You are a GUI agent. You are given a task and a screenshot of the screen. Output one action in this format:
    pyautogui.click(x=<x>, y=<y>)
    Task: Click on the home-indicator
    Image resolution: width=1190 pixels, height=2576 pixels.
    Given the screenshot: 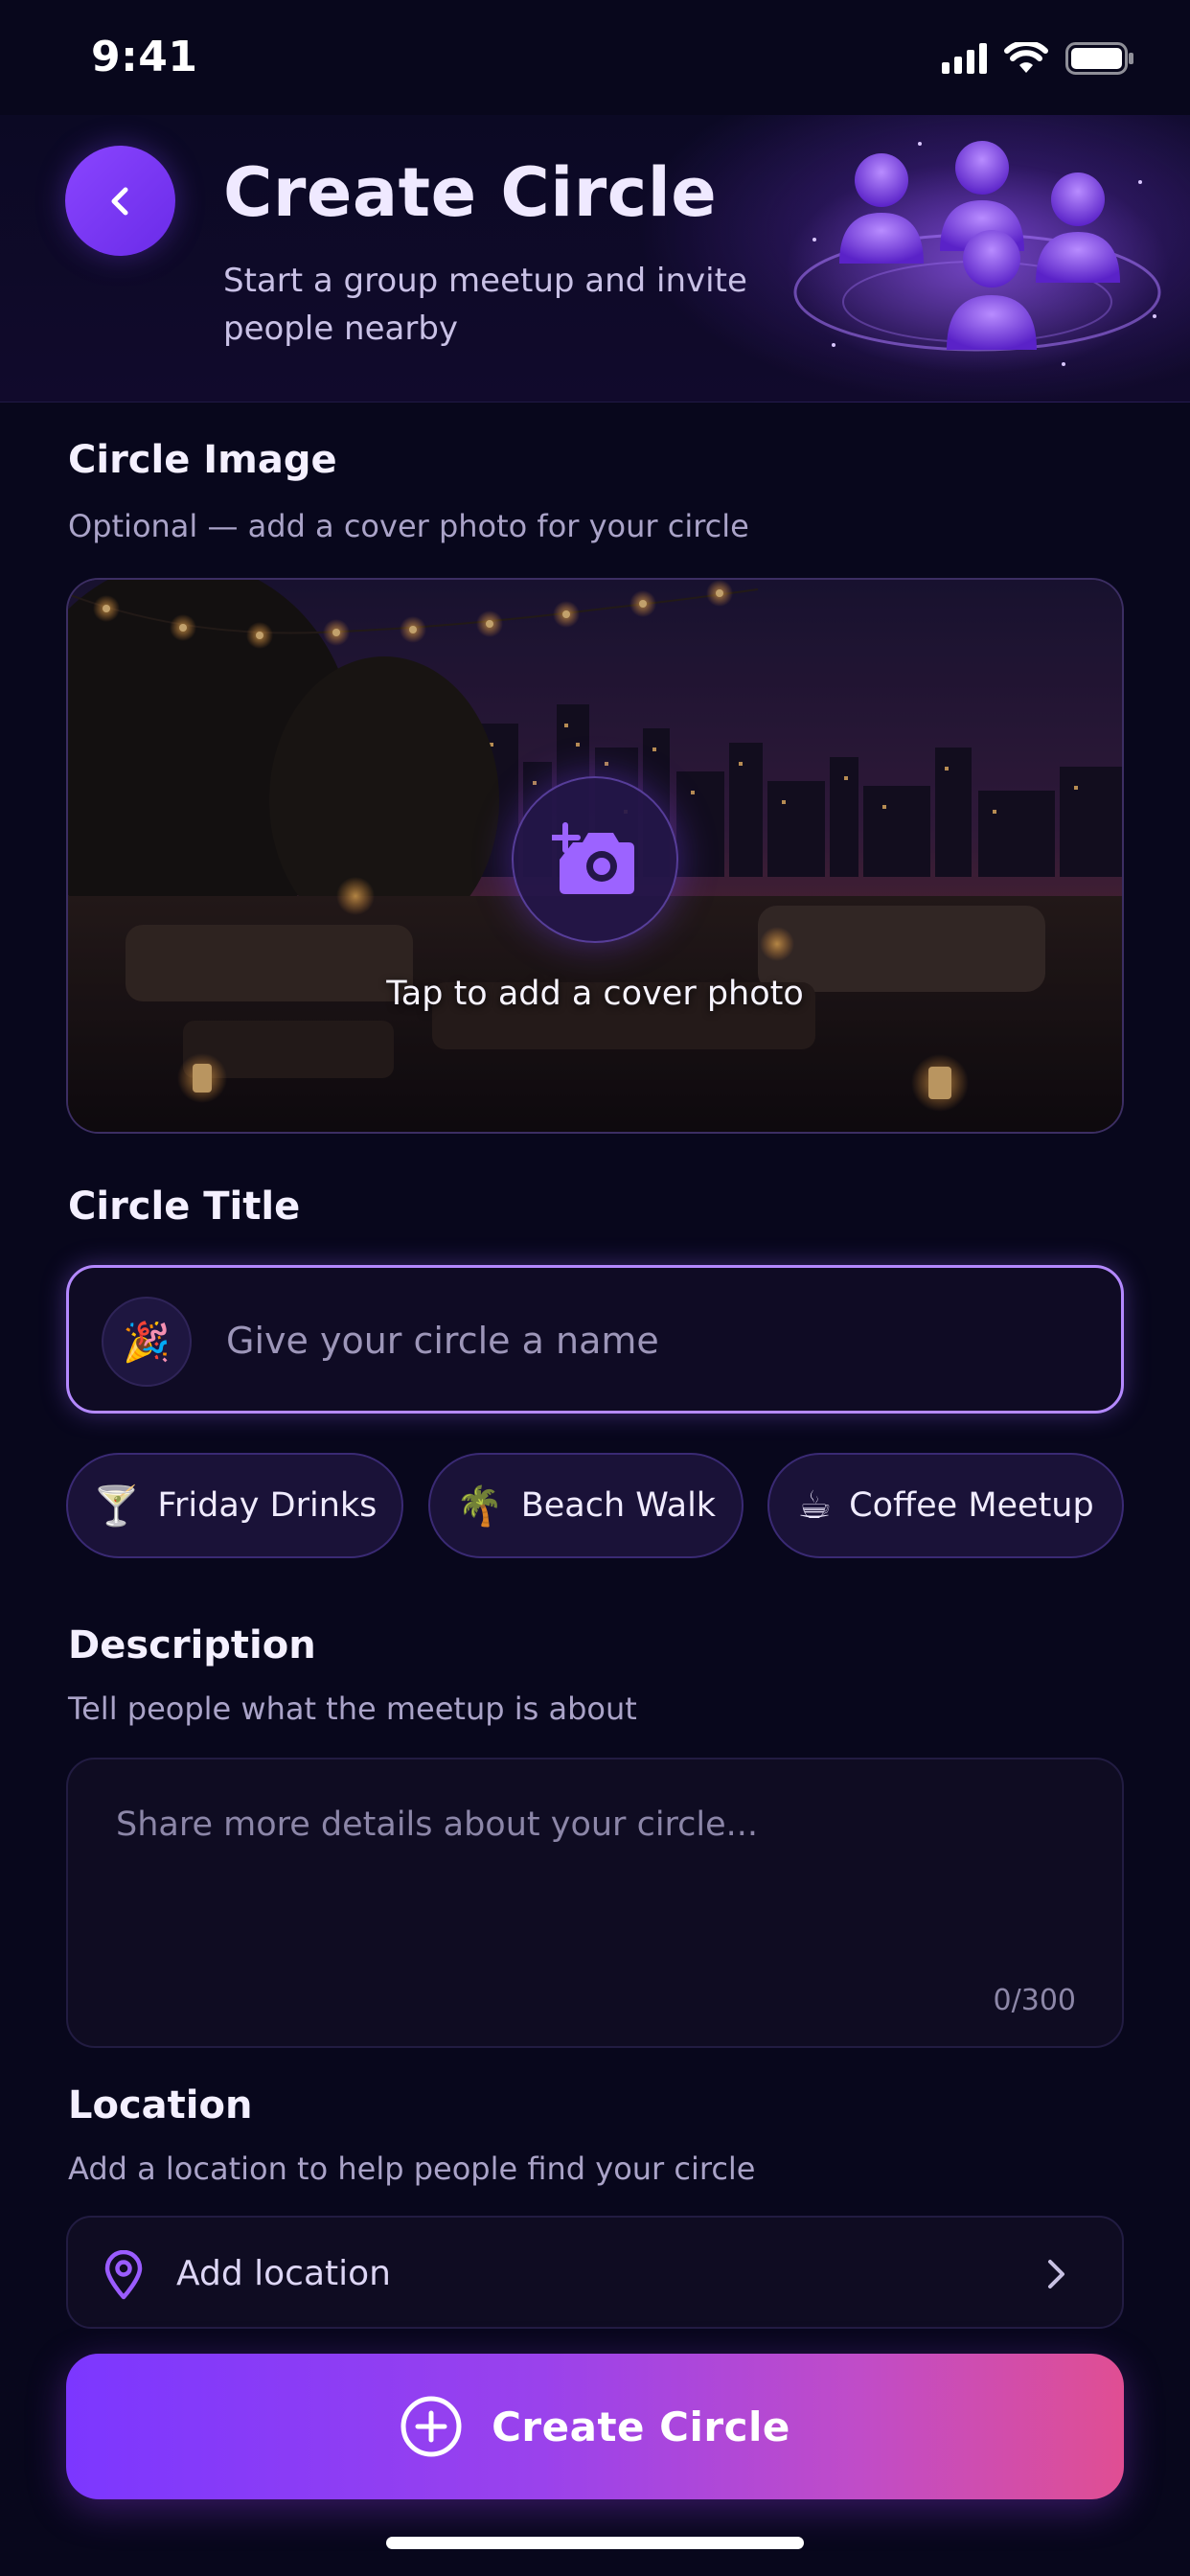 What is the action you would take?
    pyautogui.click(x=595, y=2543)
    